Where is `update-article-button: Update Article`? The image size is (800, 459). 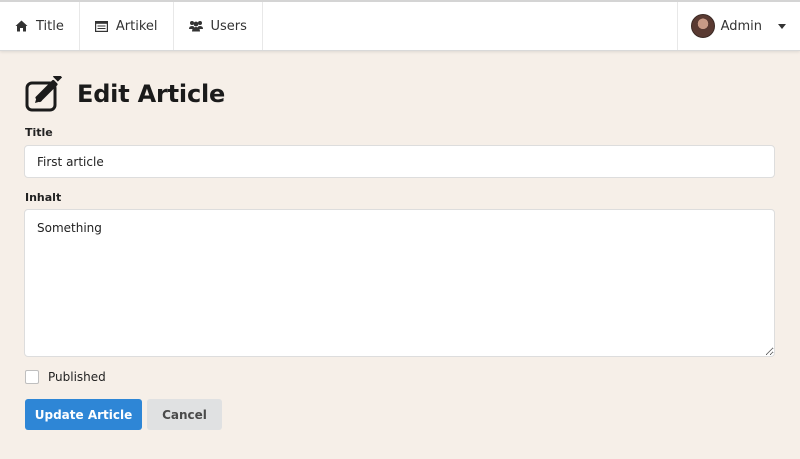
update-article-button: Update Article is located at coordinates (83, 414).